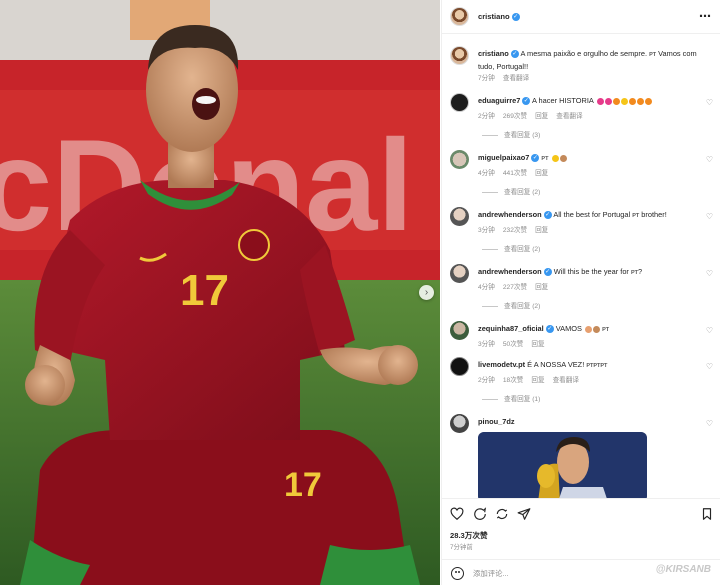 The width and height of the screenshot is (720, 586). What do you see at coordinates (592, 214) in the screenshot?
I see `comment-text: All the best for Portugal` at bounding box center [592, 214].